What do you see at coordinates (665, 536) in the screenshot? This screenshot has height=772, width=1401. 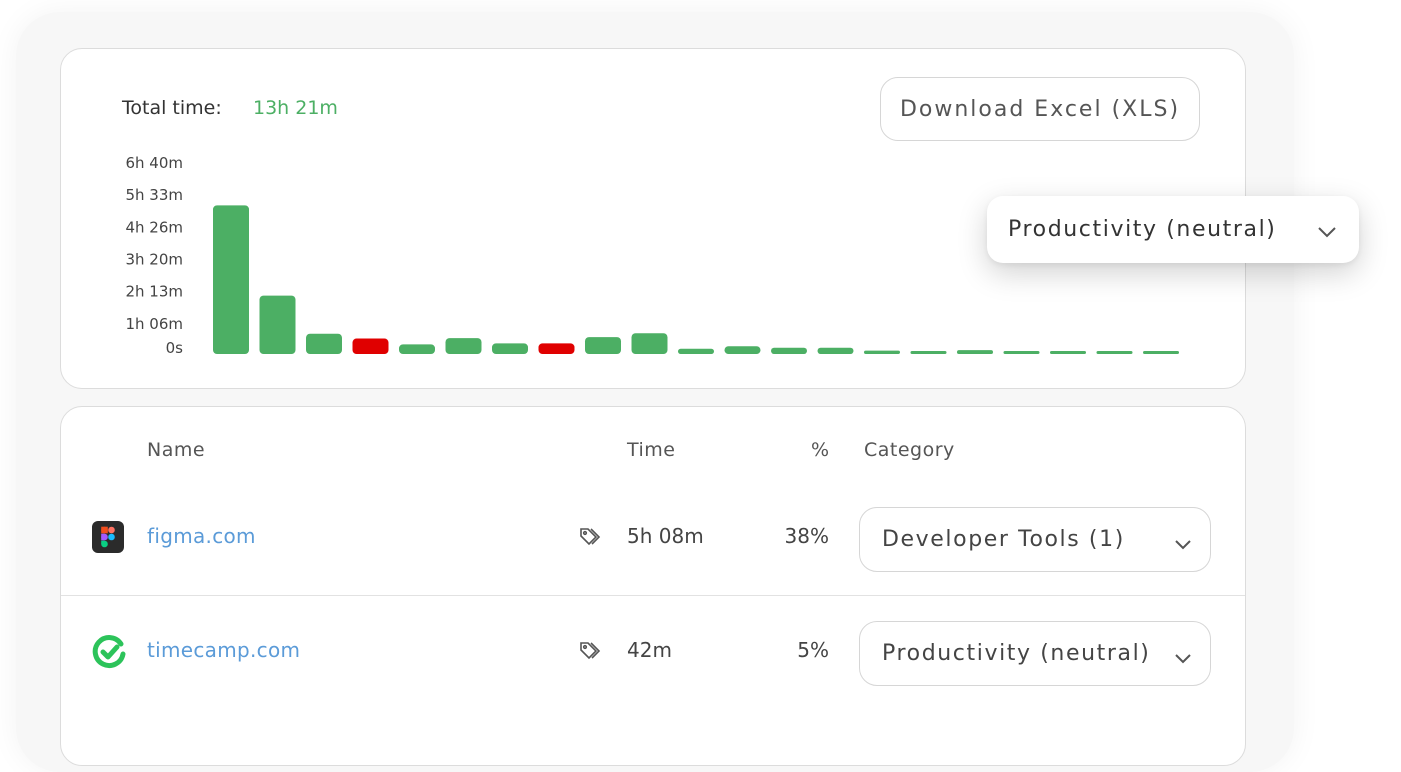 I see `time-value: 5h 08m` at bounding box center [665, 536].